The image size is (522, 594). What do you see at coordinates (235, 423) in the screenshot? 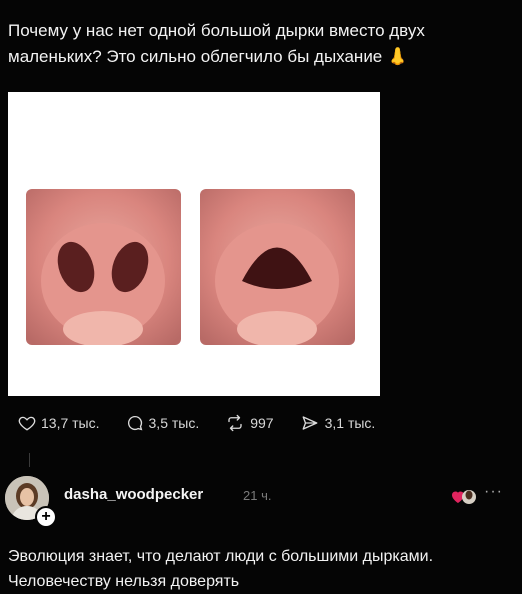
I see `repost-icon` at bounding box center [235, 423].